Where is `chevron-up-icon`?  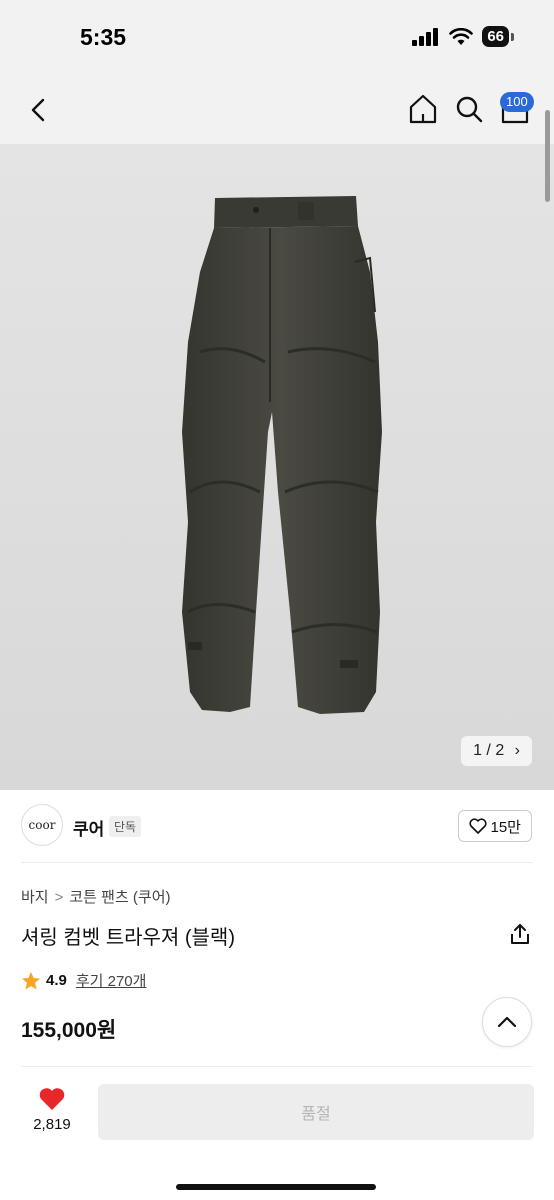
chevron-up-icon is located at coordinates (507, 1022).